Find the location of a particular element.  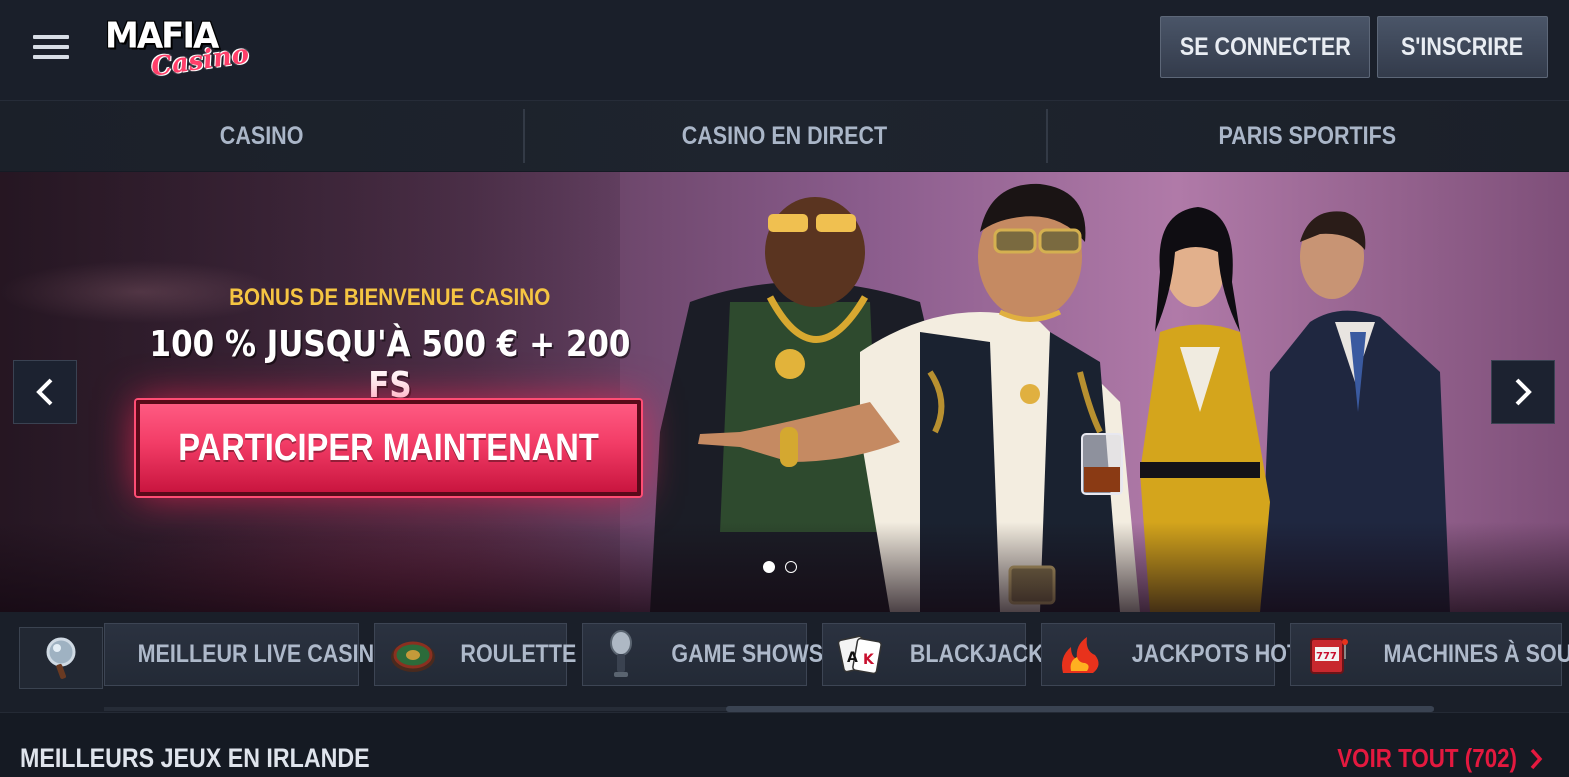

svg-text: A is located at coordinates (852, 658).